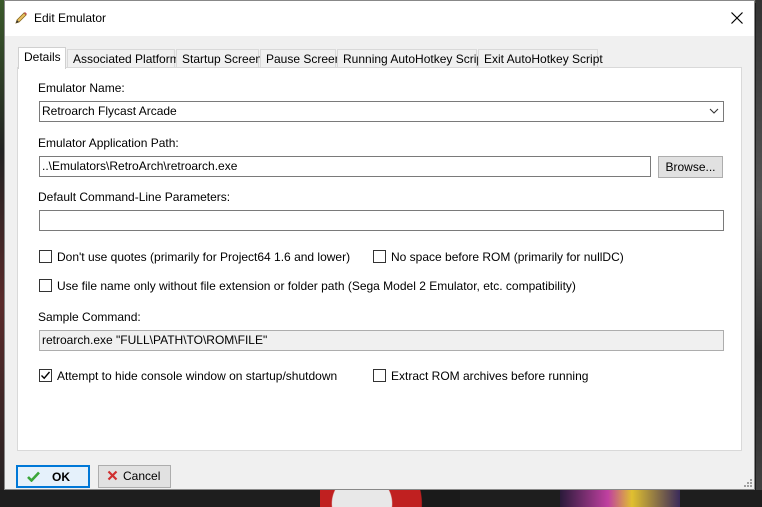 The width and height of the screenshot is (762, 507). What do you see at coordinates (112, 475) in the screenshot?
I see `red-x-icon` at bounding box center [112, 475].